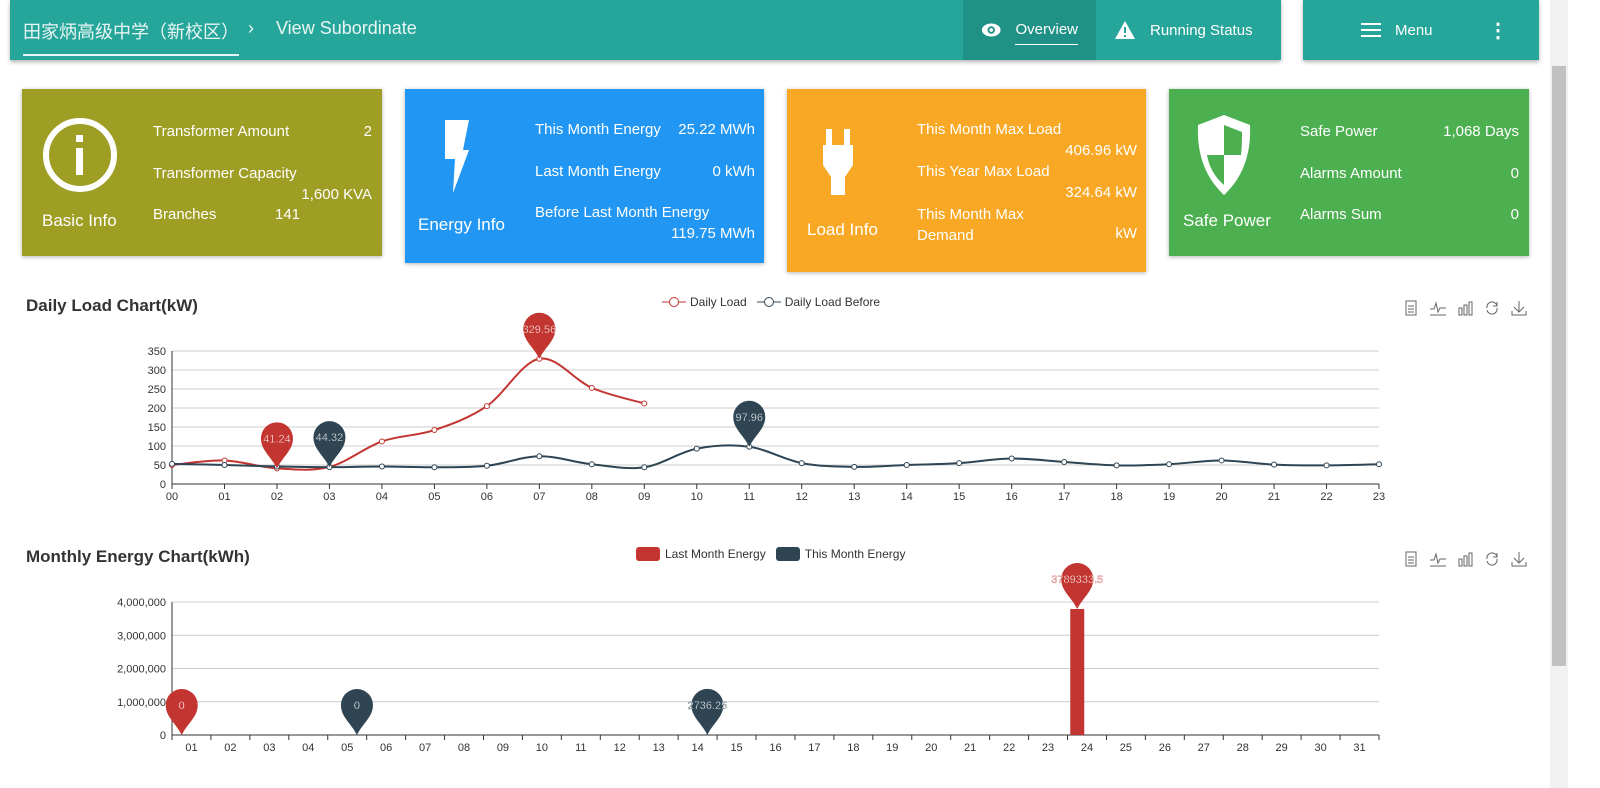 The height and width of the screenshot is (788, 1600). I want to click on restore-icon, so click(1492, 559).